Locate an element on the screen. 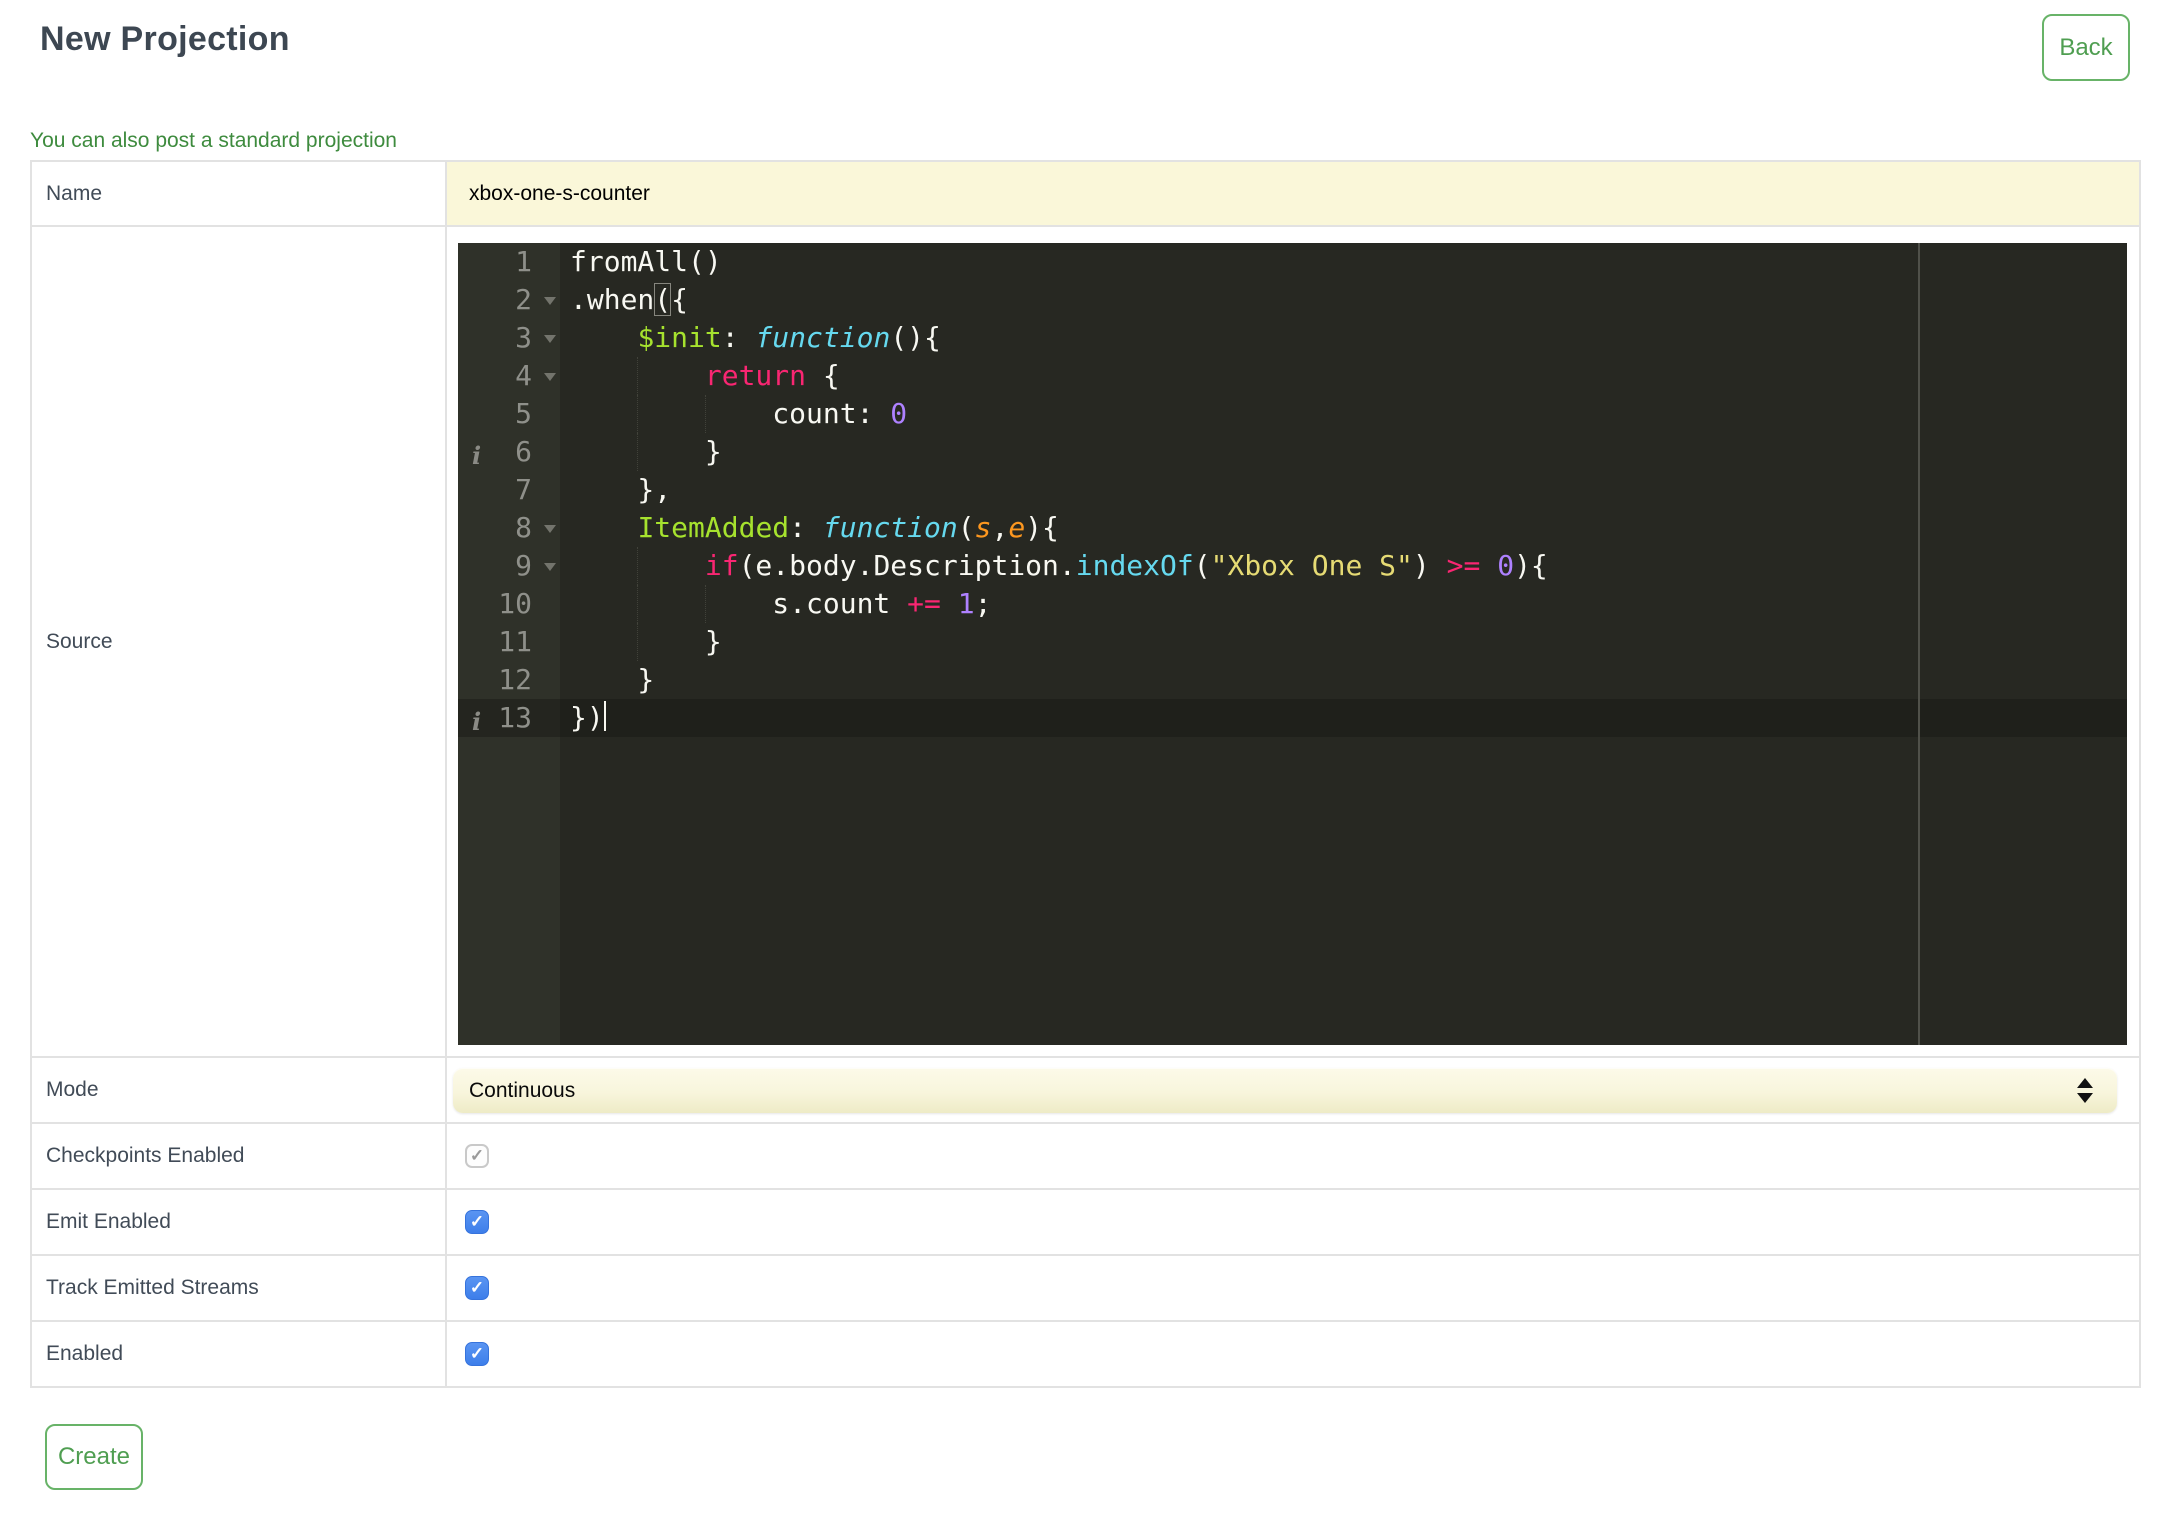  gutter-line-5: 5 is located at coordinates (509, 414).